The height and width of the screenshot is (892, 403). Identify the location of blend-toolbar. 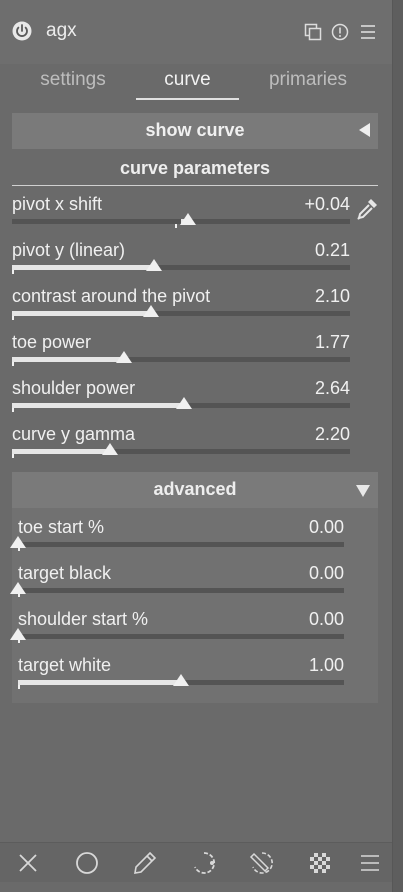
(196, 862).